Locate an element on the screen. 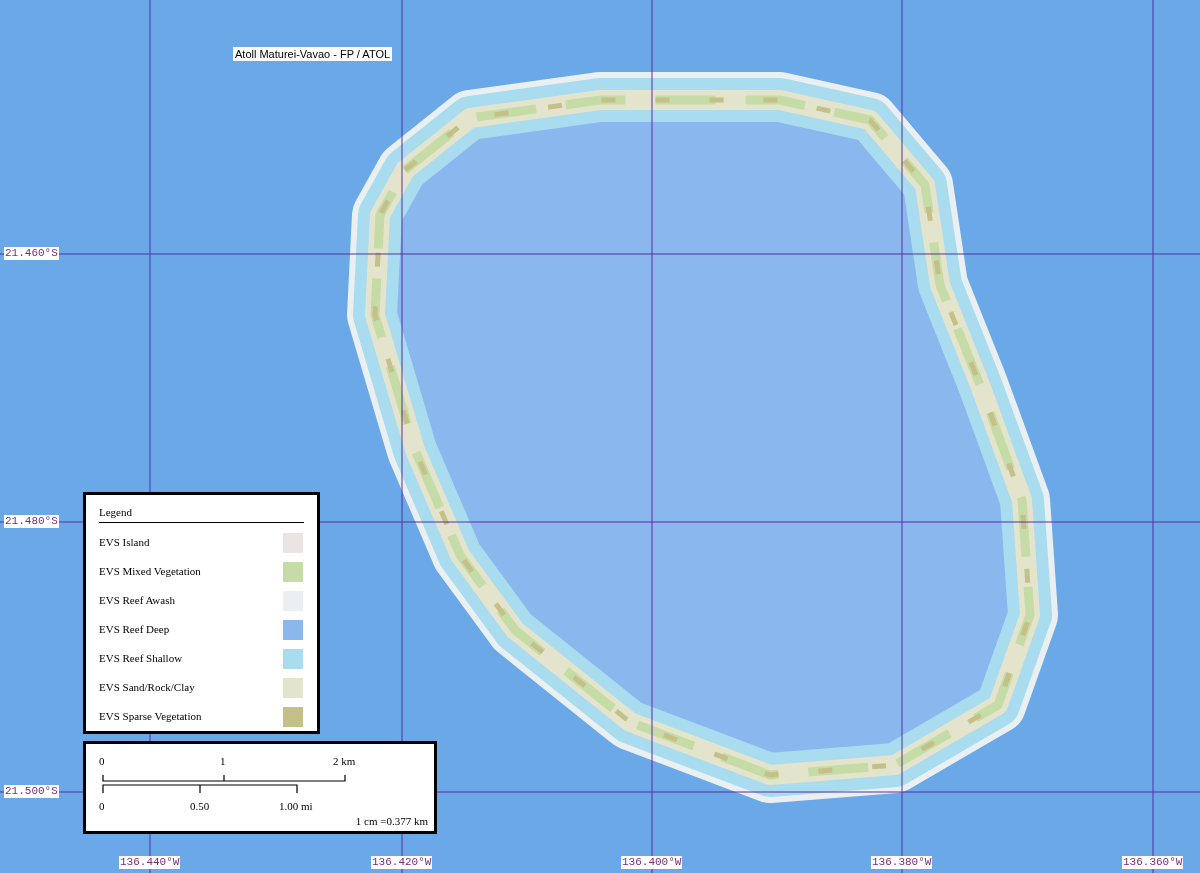 This screenshot has width=1200, height=873. longitude-label: 136.400°W is located at coordinates (652, 862).